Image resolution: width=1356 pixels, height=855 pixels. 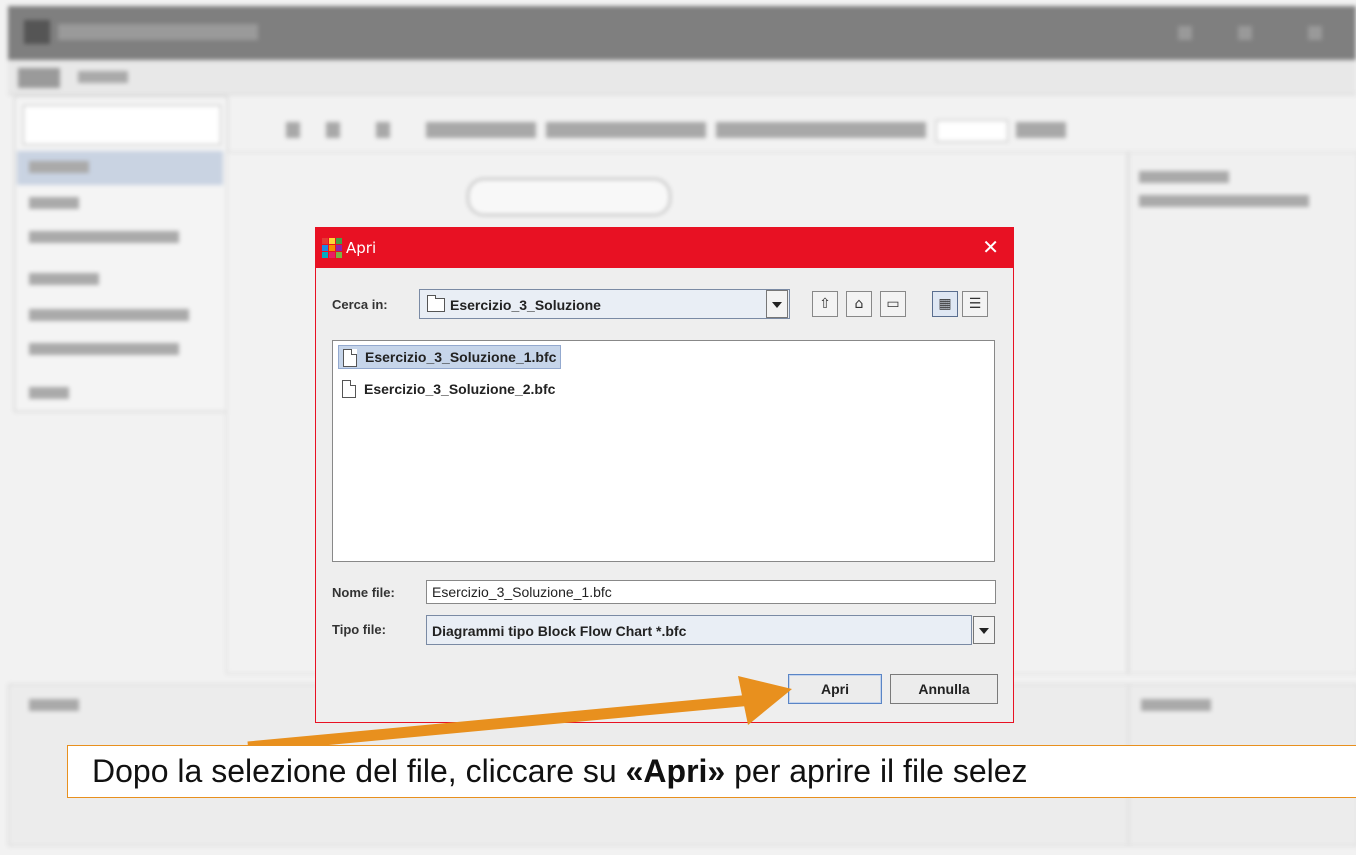 What do you see at coordinates (859, 304) in the screenshot?
I see `home-icon: ⌂` at bounding box center [859, 304].